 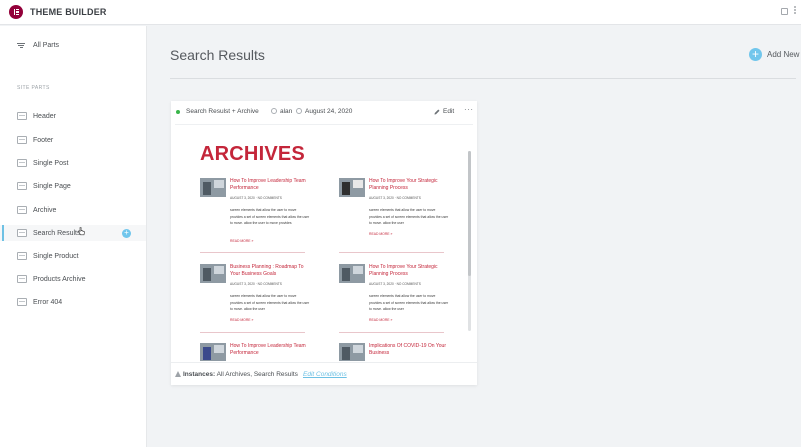 I want to click on sidebar-item-label: Single Page, so click(x=52, y=186).